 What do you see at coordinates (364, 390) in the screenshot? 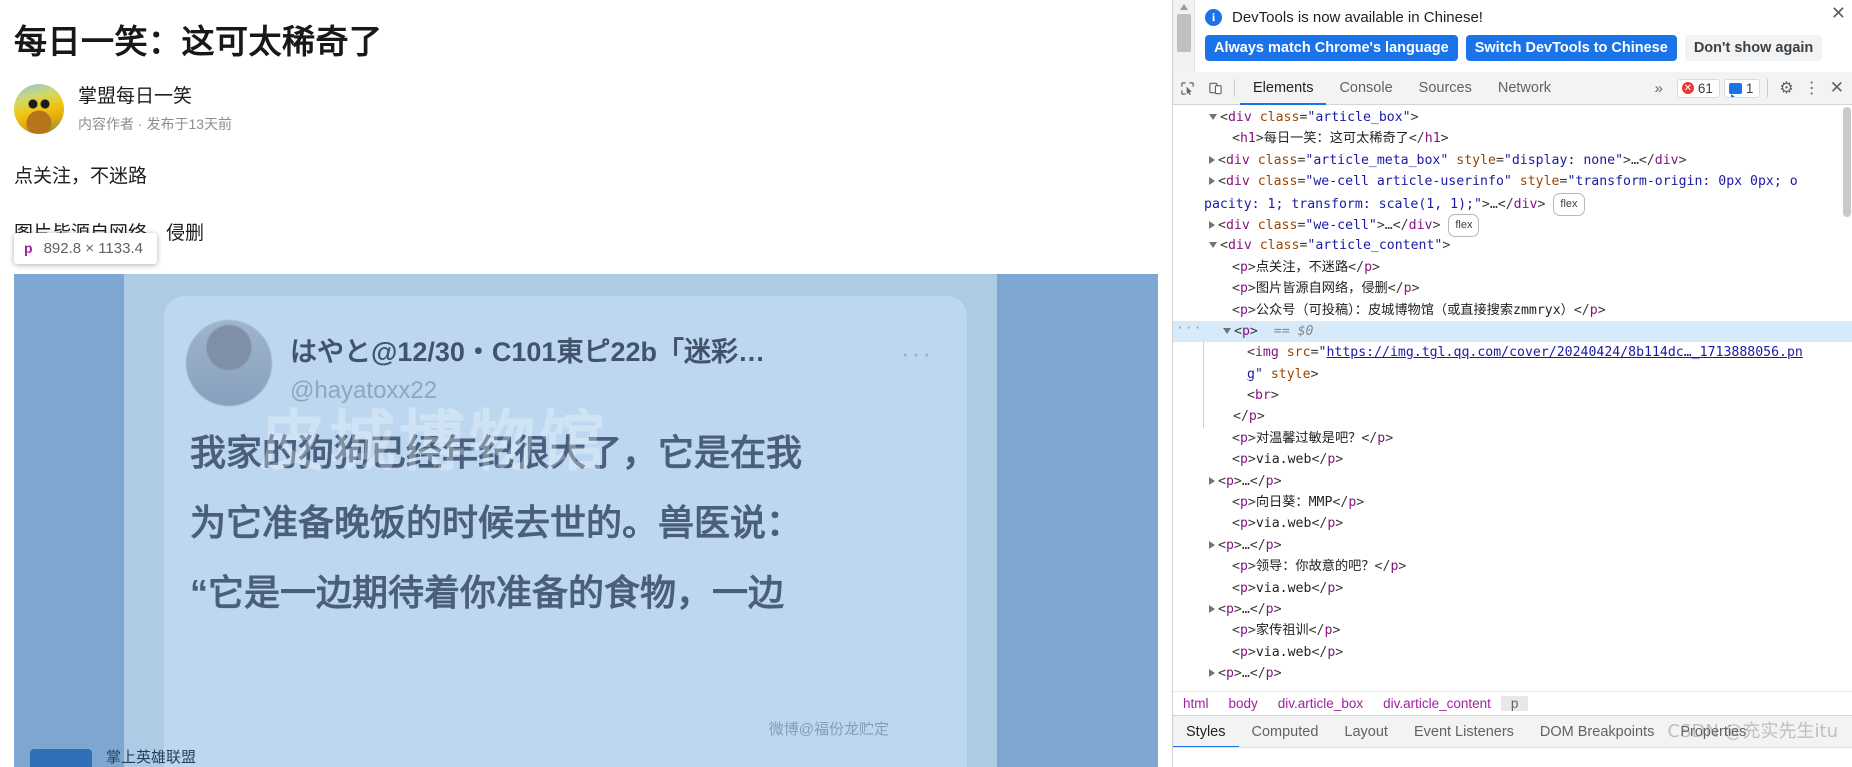
I see `tweet-handle: @hayatoxx22` at bounding box center [364, 390].